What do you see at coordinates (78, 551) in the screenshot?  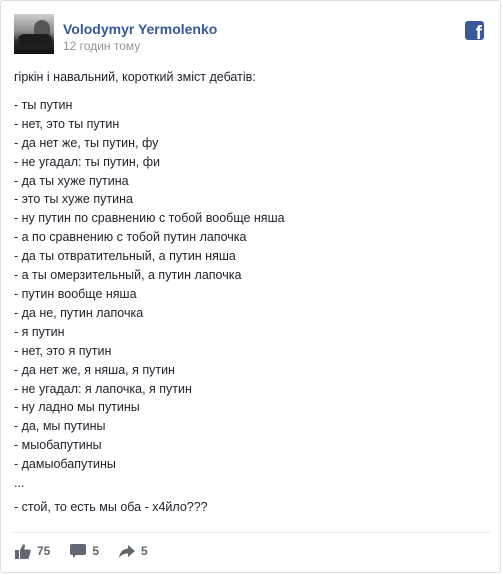 I see `comment-bubble-icon` at bounding box center [78, 551].